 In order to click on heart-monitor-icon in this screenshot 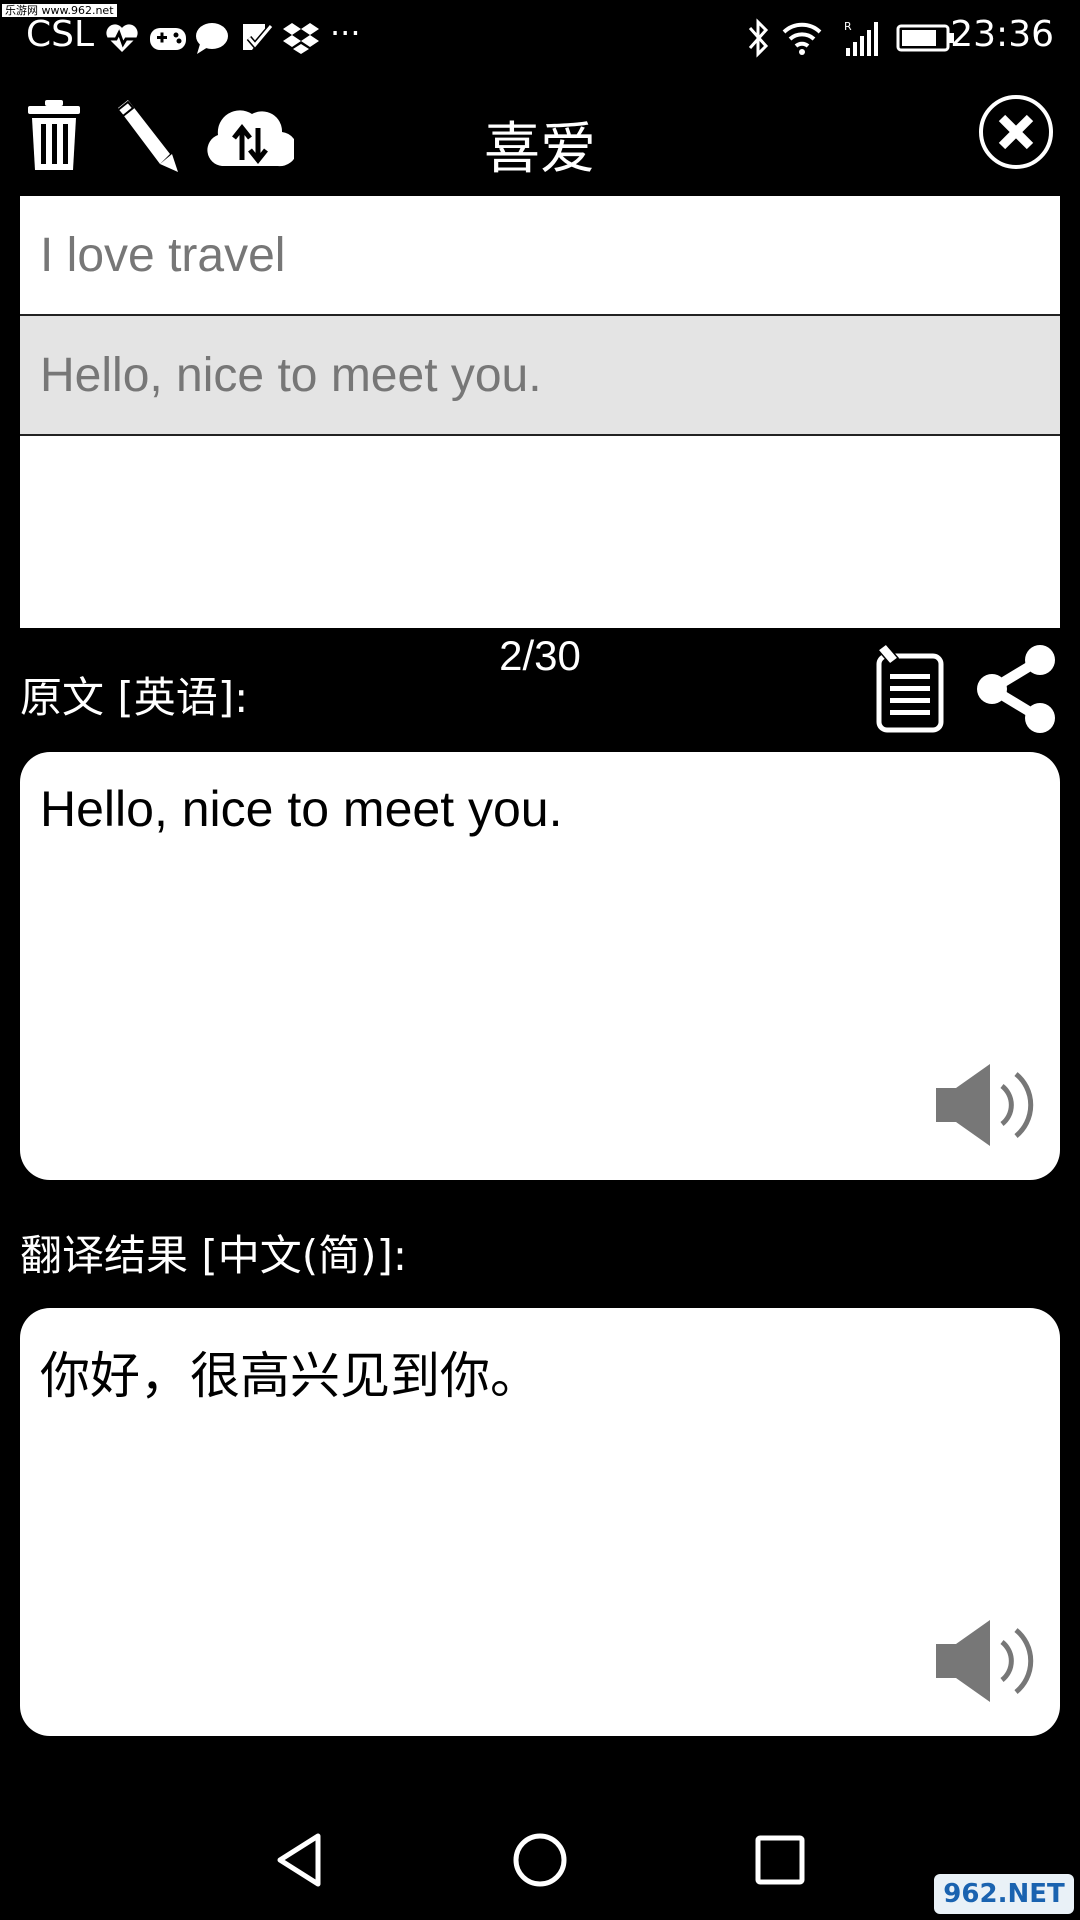, I will do `click(122, 38)`.